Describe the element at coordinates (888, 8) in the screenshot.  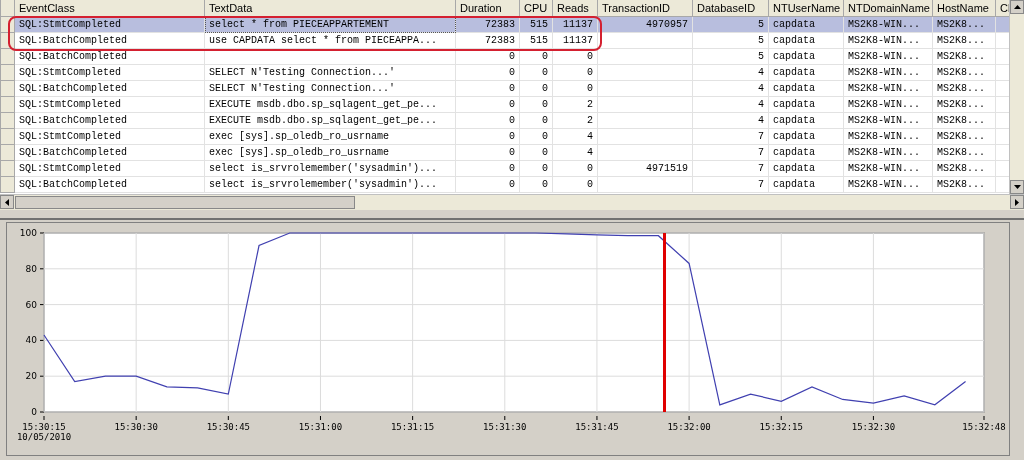
I see `column-header: NTDomainName` at that location.